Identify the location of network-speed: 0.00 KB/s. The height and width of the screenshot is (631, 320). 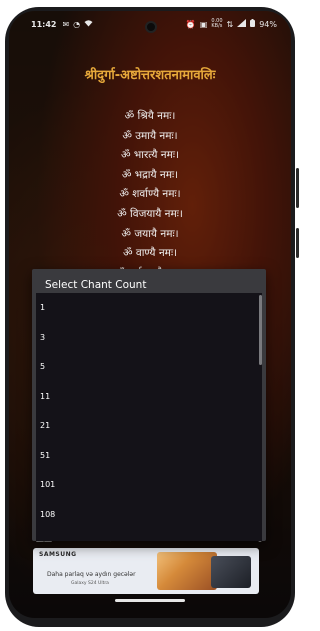
(217, 23).